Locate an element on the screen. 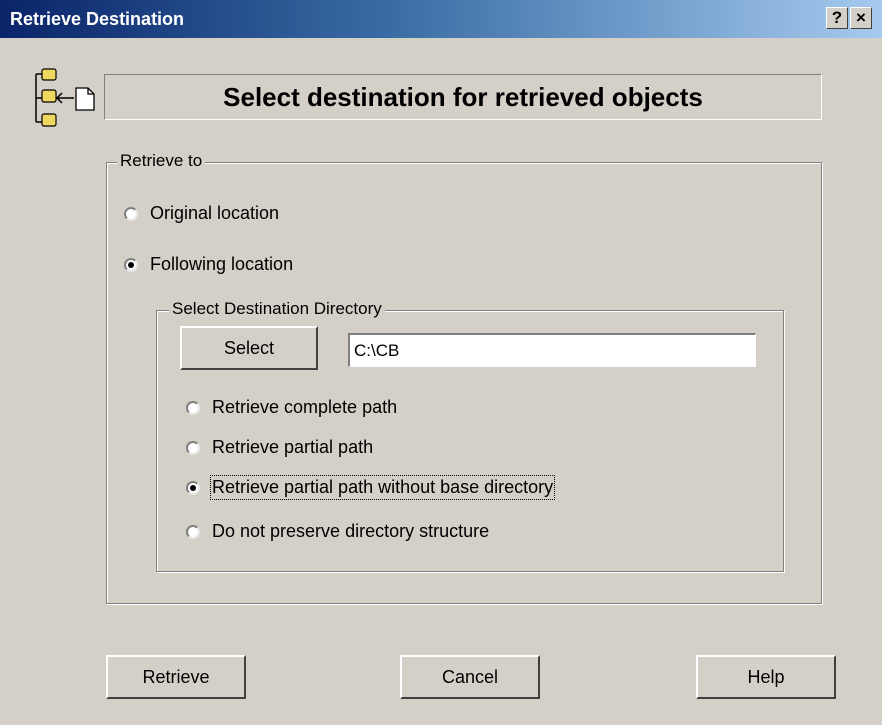 Image resolution: width=882 pixels, height=725 pixels. cancel-button: Cancel is located at coordinates (470, 677).